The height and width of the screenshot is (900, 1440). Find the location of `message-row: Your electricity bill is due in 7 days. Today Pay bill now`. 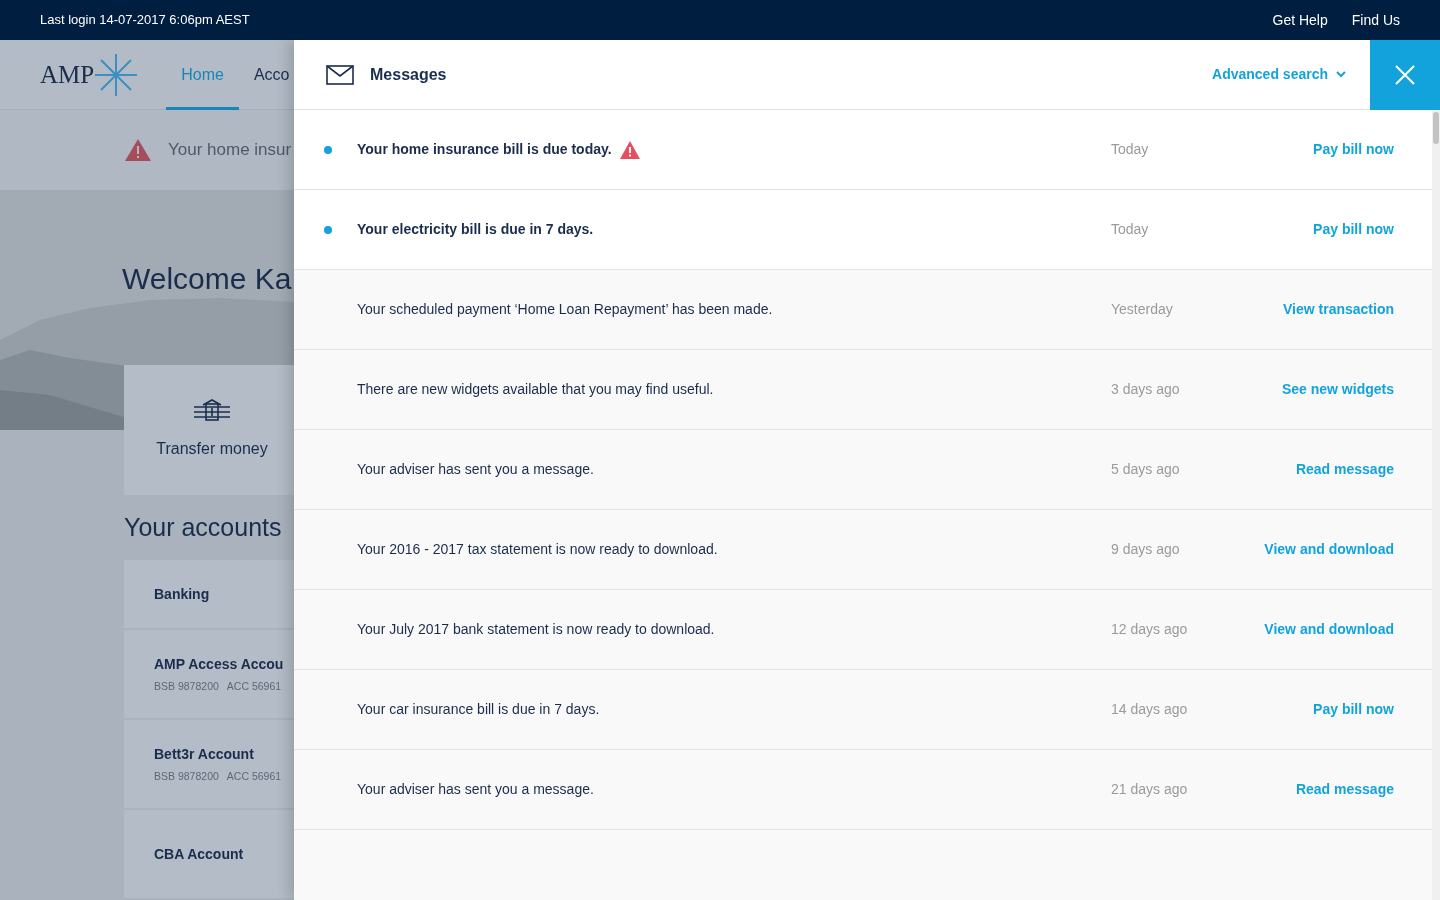

message-row: Your electricity bill is due in 7 days. Today Pay bill now is located at coordinates (863, 230).